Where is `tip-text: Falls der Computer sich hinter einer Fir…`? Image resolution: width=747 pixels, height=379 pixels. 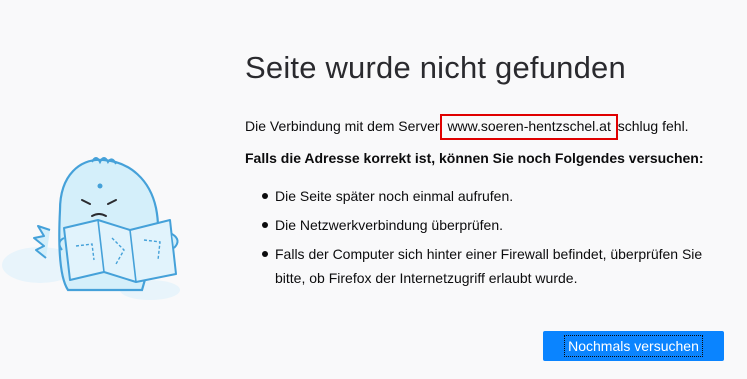
tip-text: Falls der Computer sich hinter einer Fir… is located at coordinates (489, 266).